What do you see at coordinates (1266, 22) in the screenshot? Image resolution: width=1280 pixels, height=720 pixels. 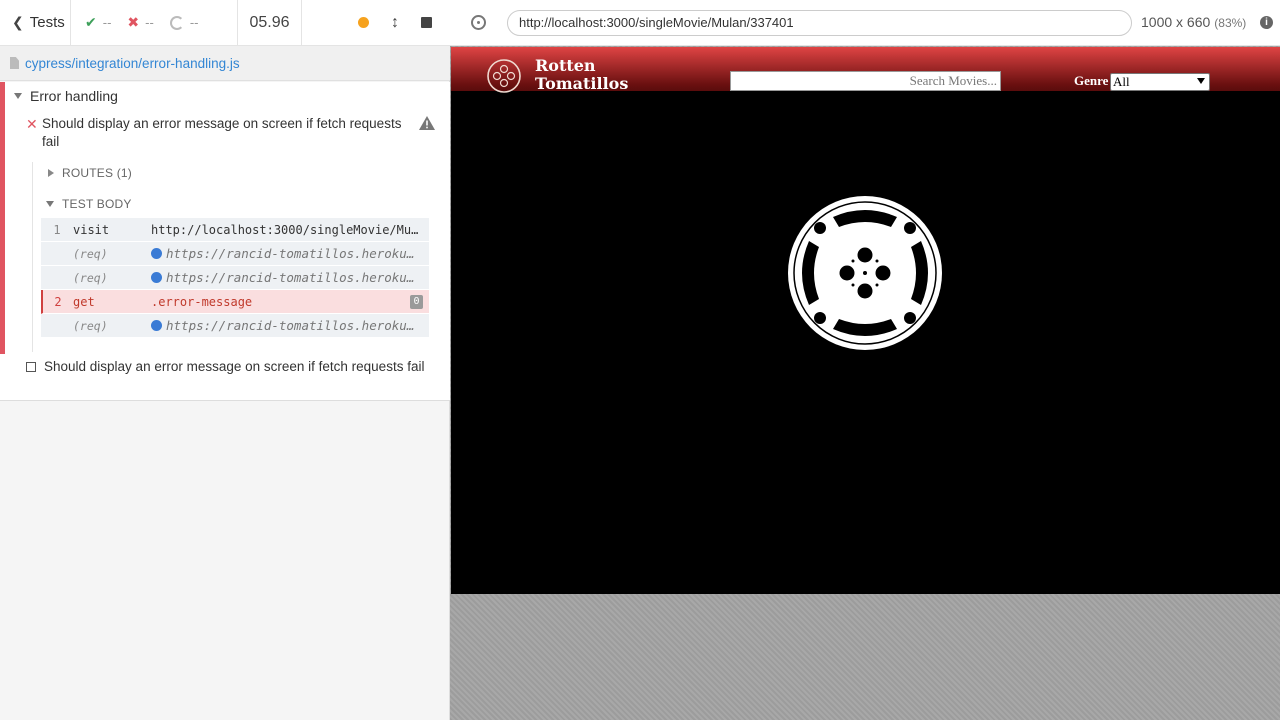 I see `info-icon: i` at bounding box center [1266, 22].